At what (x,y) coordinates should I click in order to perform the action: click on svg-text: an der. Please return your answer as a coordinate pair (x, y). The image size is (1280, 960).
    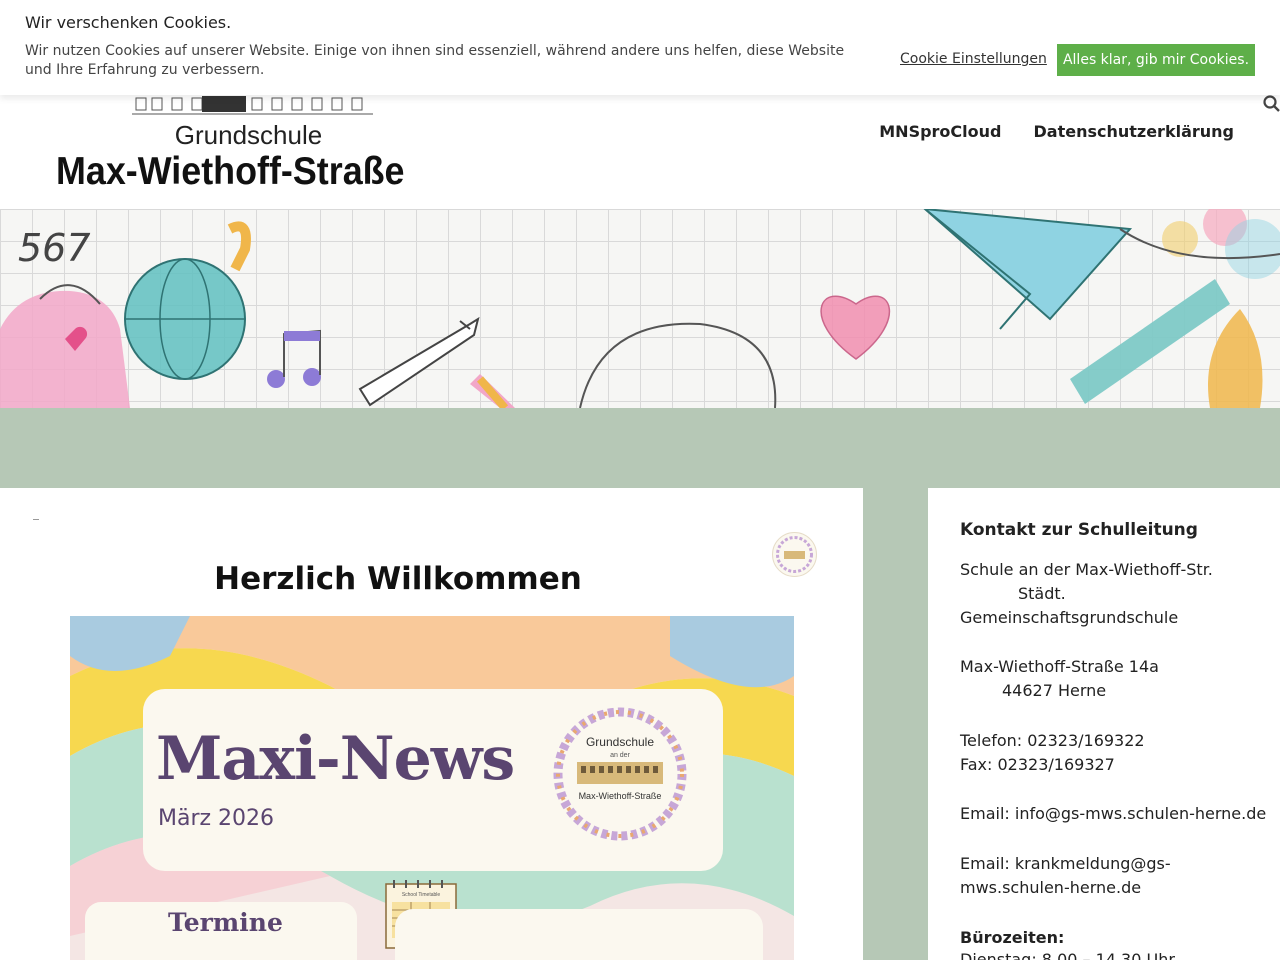
    Looking at the image, I should click on (620, 755).